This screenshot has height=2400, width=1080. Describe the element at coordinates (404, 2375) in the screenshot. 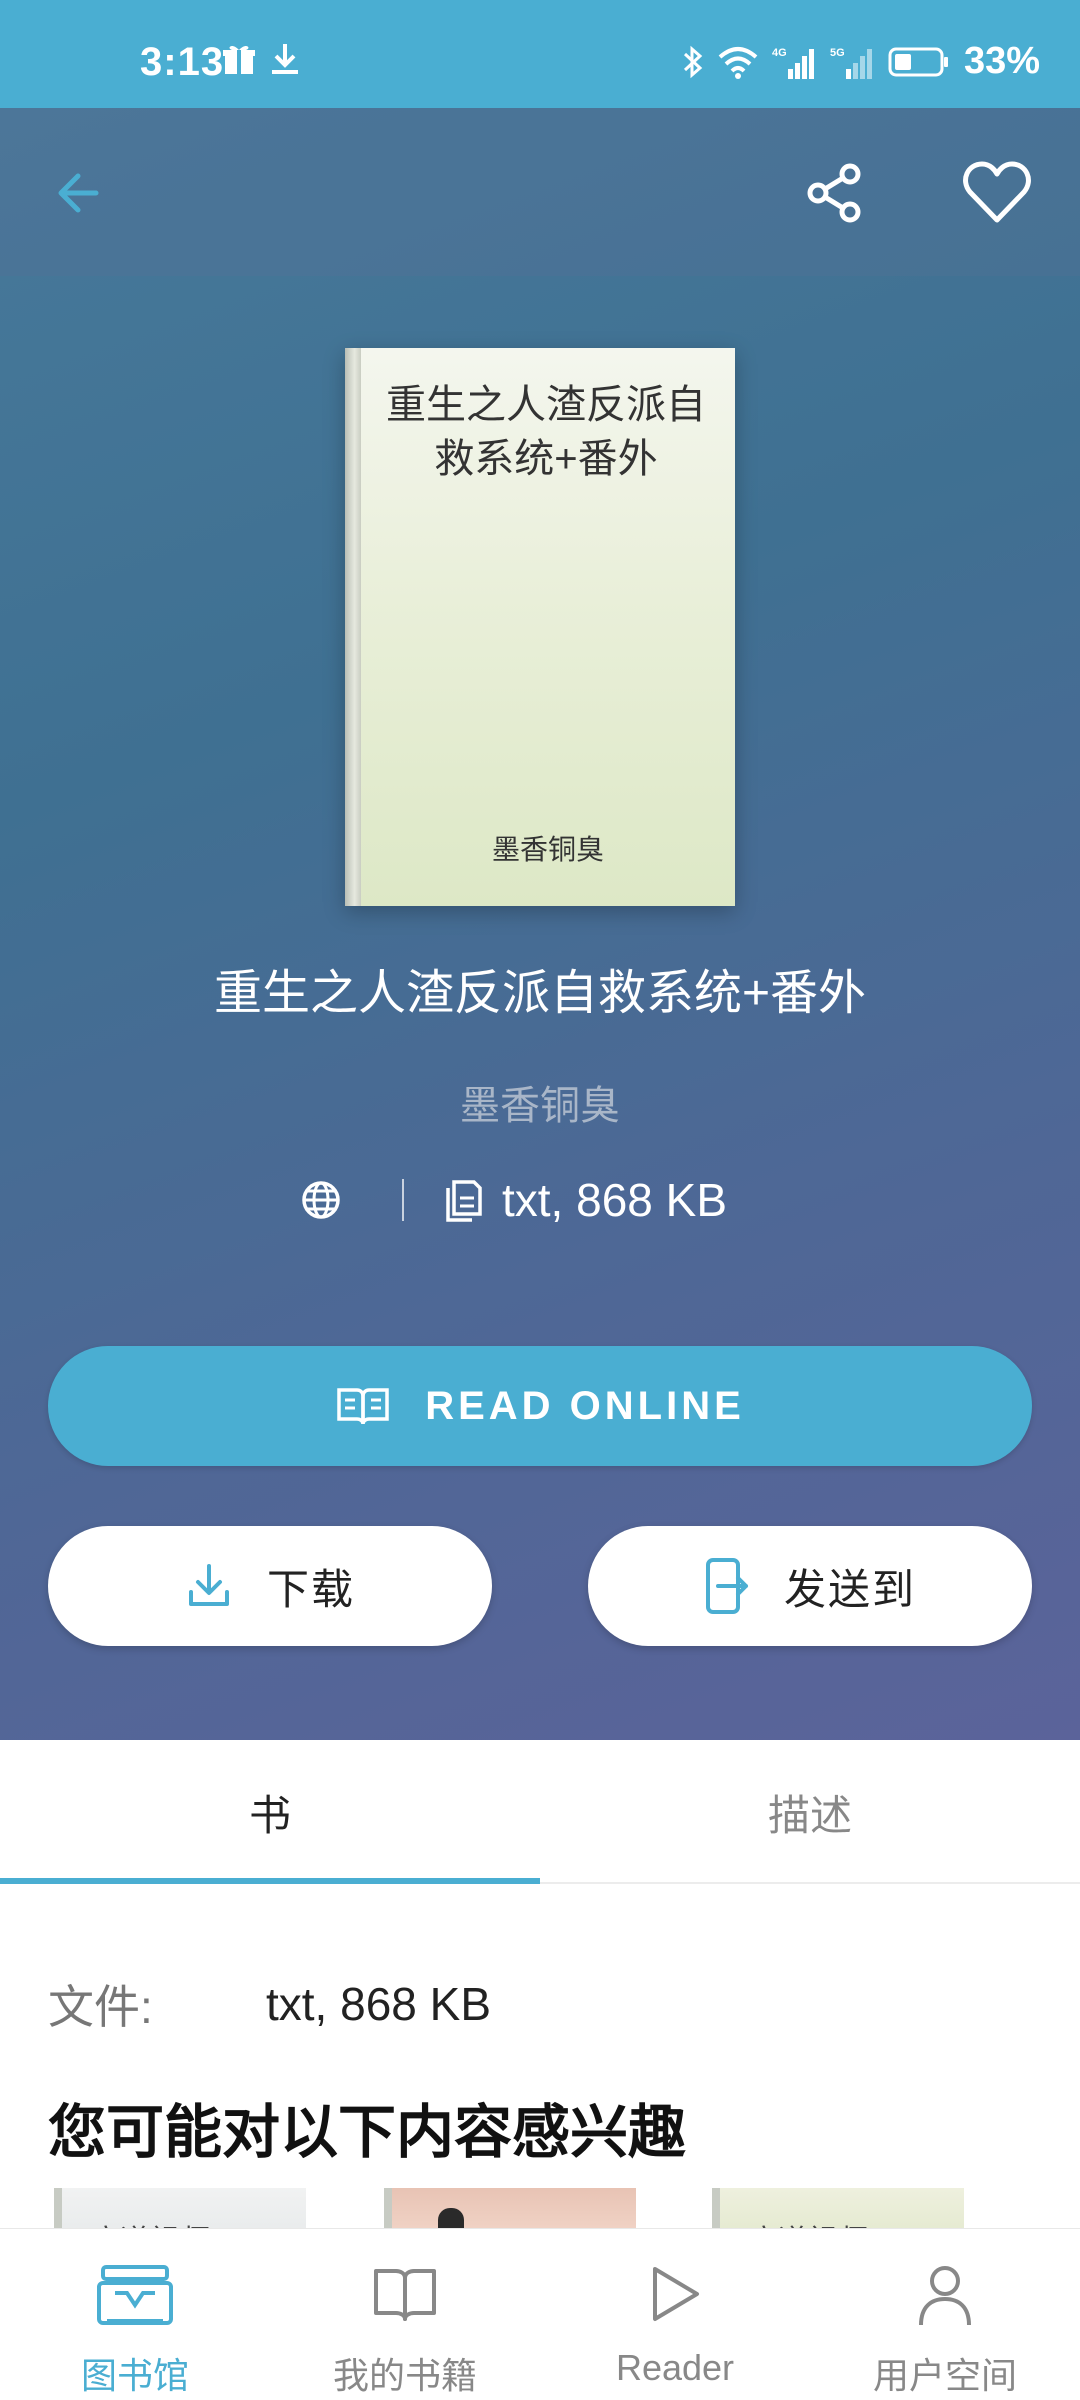

I see `nav-my-books-label: 我的书籍` at that location.